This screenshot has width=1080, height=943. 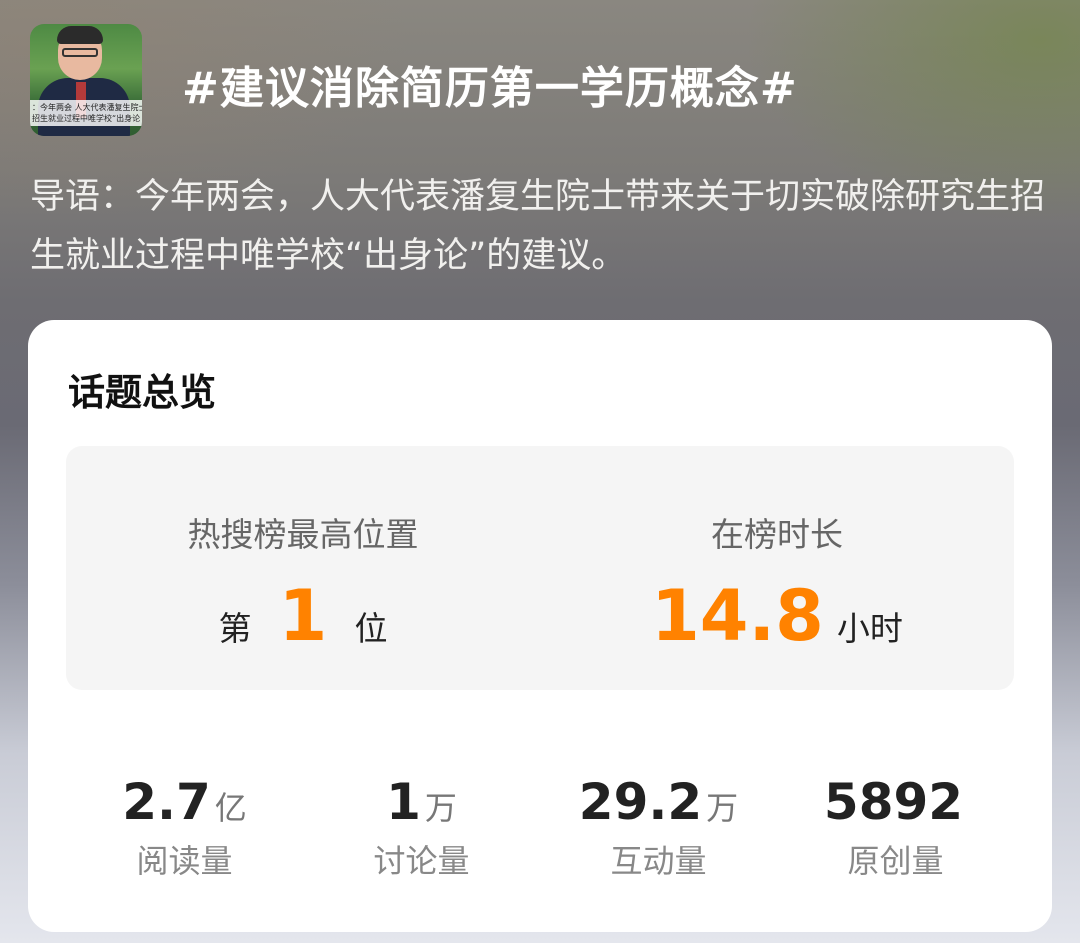 I want to click on stat-originals-label: 原创量, so click(x=895, y=861).